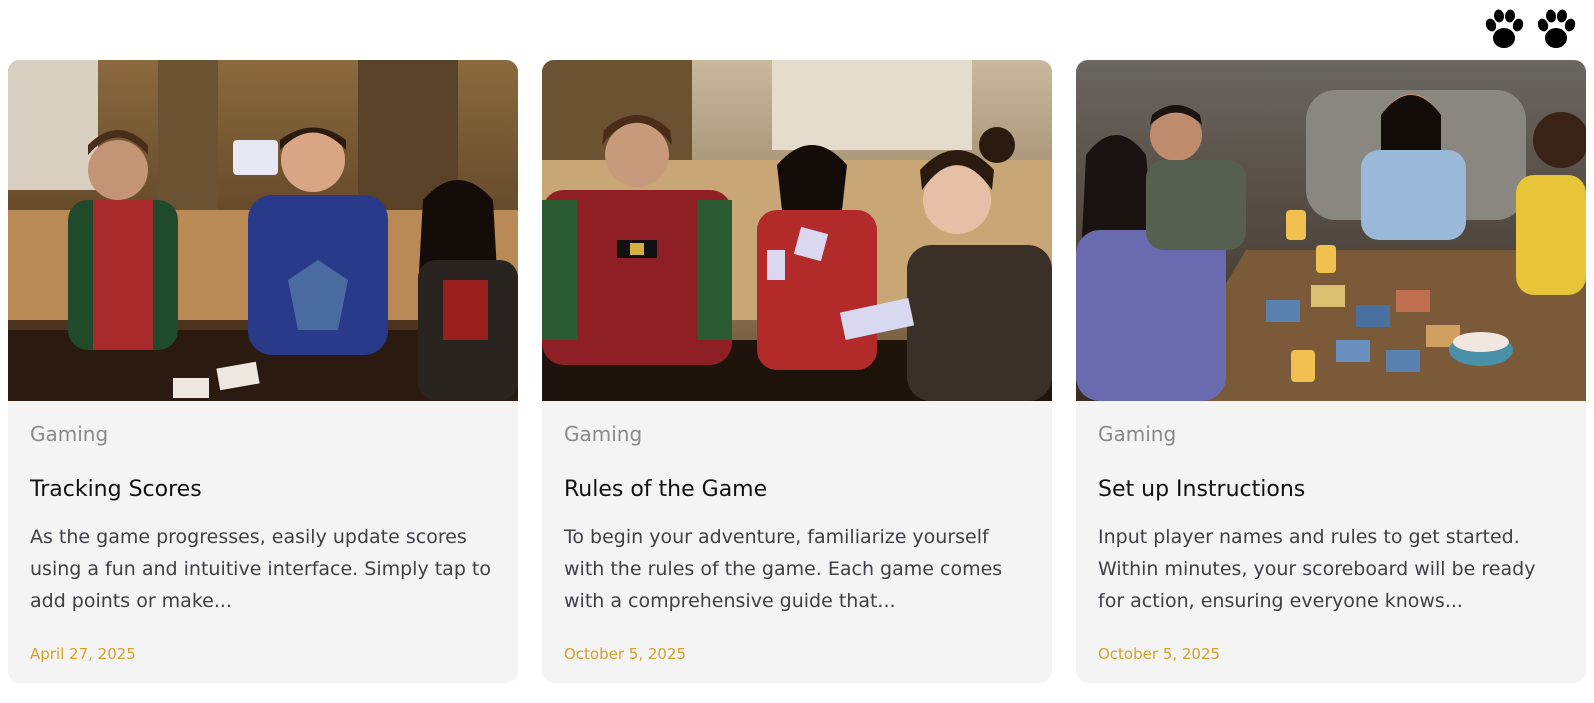 This screenshot has height=703, width=1594. Describe the element at coordinates (797, 490) in the screenshot. I see `article-title: Rules of the Game` at that location.